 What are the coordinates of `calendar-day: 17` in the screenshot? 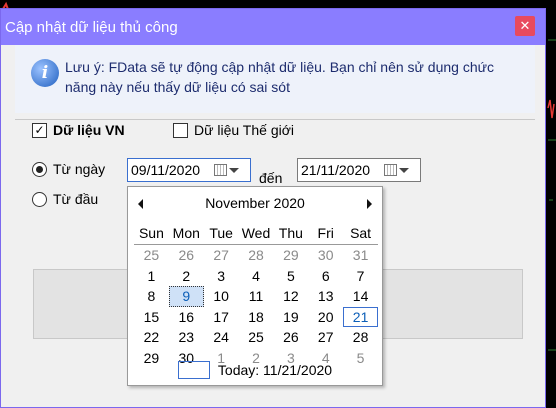 It's located at (221, 317).